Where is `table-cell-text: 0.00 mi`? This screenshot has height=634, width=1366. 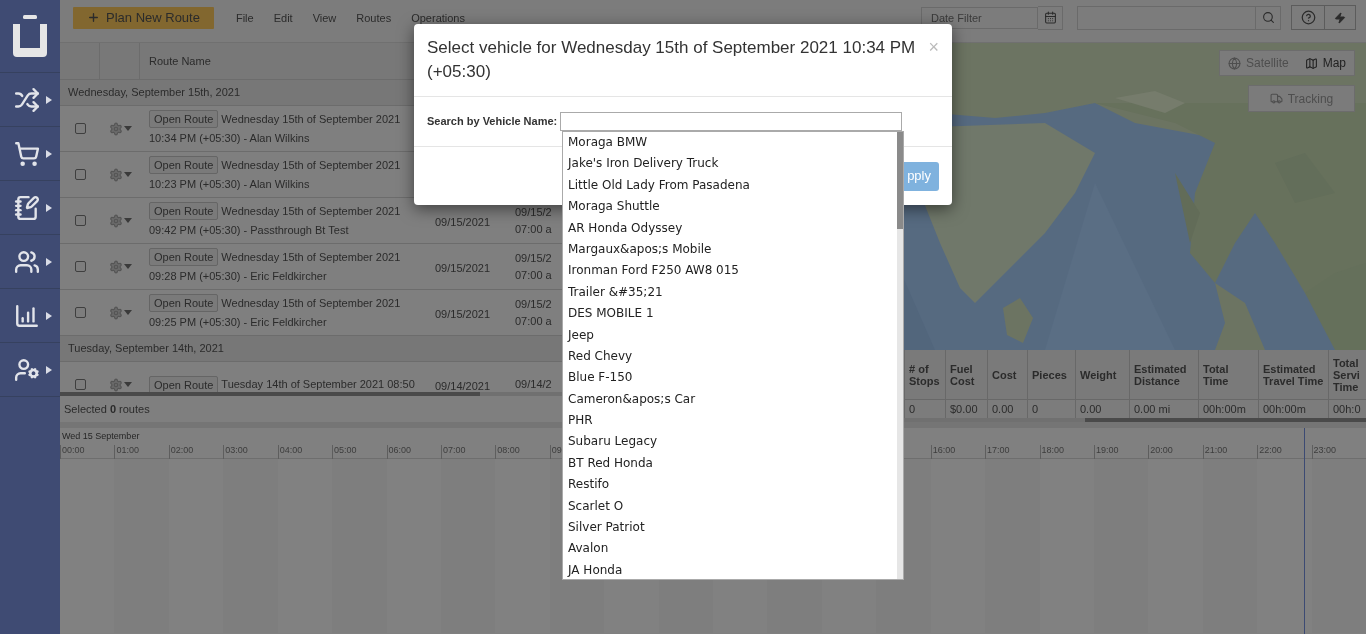
table-cell-text: 0.00 mi is located at coordinates (1152, 409).